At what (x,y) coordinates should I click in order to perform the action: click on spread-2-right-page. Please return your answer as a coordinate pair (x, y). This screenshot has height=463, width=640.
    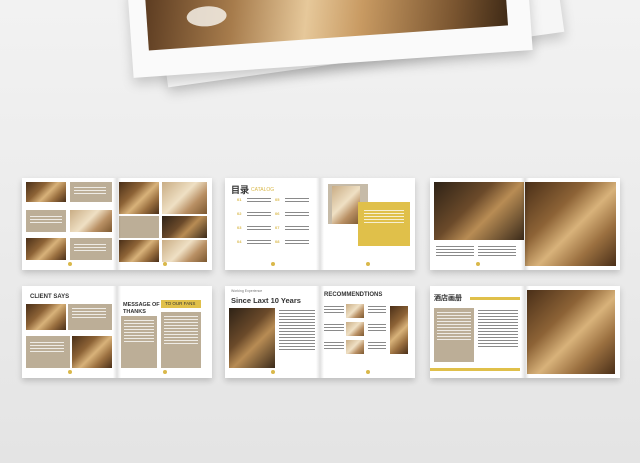
    Looking at the image, I should click on (367, 224).